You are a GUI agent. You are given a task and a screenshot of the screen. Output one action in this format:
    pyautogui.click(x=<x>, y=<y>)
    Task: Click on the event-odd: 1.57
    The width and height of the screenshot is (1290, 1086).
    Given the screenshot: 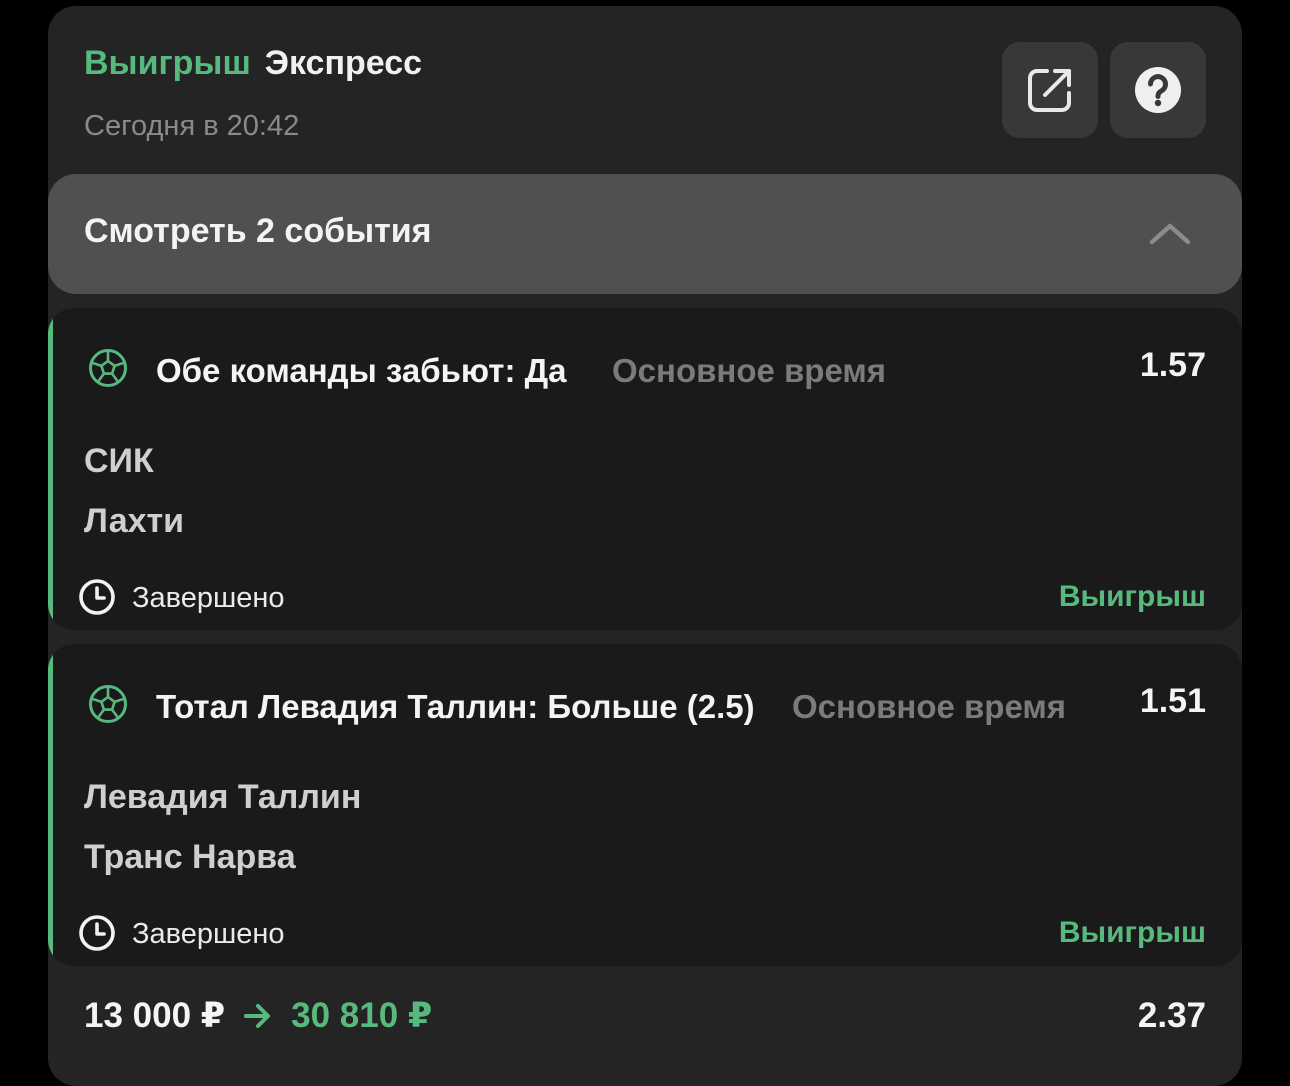 What is the action you would take?
    pyautogui.click(x=1172, y=365)
    